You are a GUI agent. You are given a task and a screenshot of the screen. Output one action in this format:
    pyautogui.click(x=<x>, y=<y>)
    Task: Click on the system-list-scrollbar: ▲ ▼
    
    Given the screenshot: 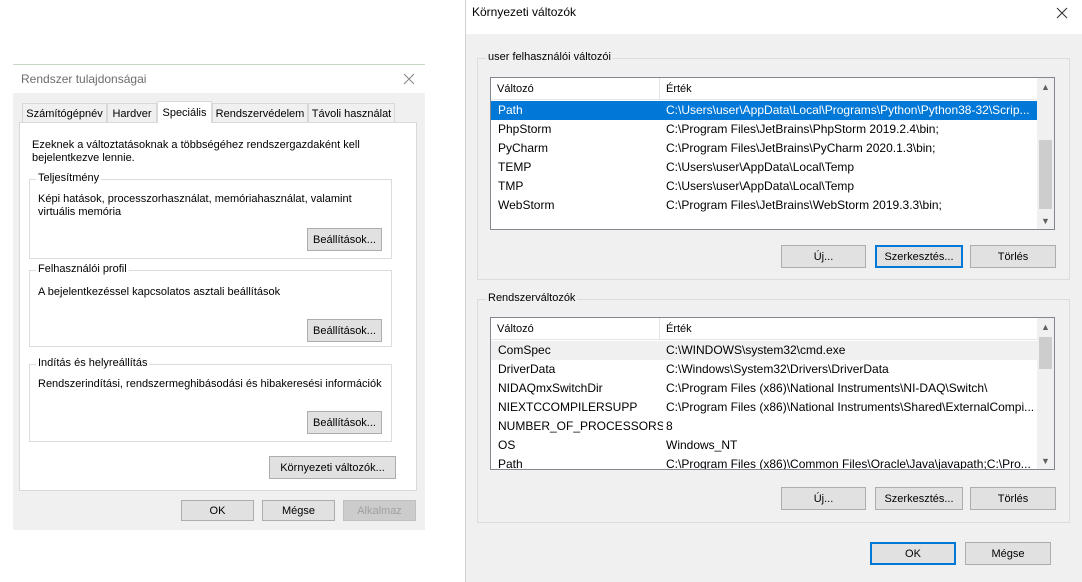 What is the action you would take?
    pyautogui.click(x=1045, y=393)
    